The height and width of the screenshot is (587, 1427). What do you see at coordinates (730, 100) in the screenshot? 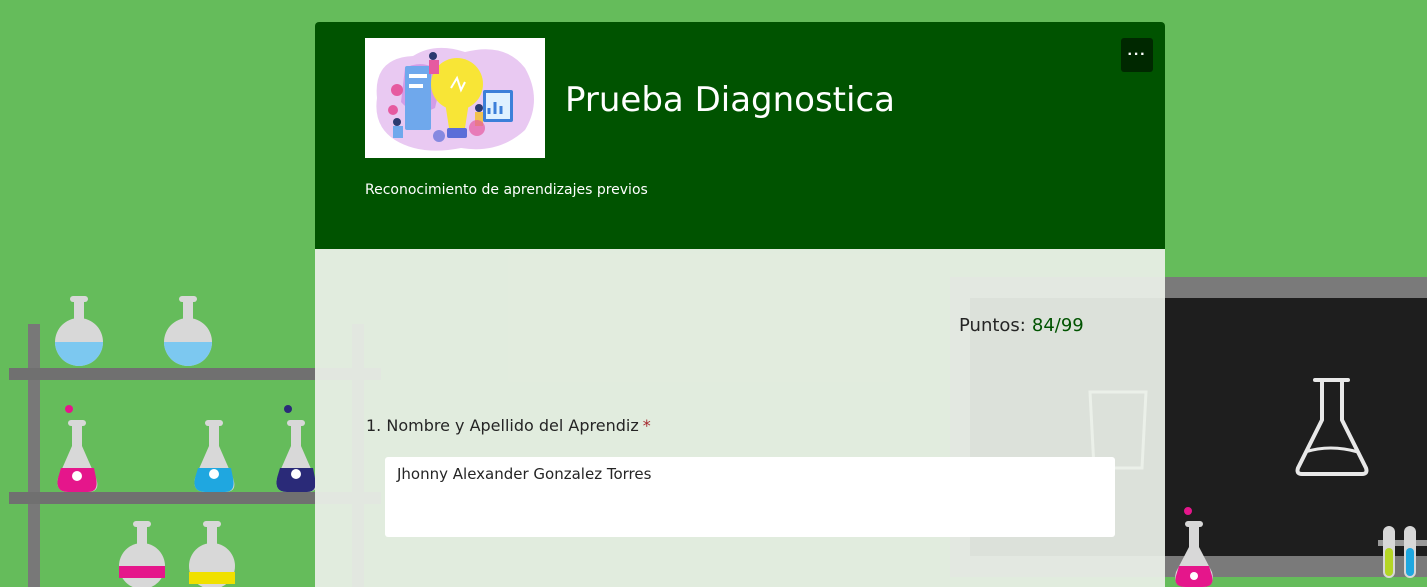
I see `form-title: Prueba Diagnostica` at bounding box center [730, 100].